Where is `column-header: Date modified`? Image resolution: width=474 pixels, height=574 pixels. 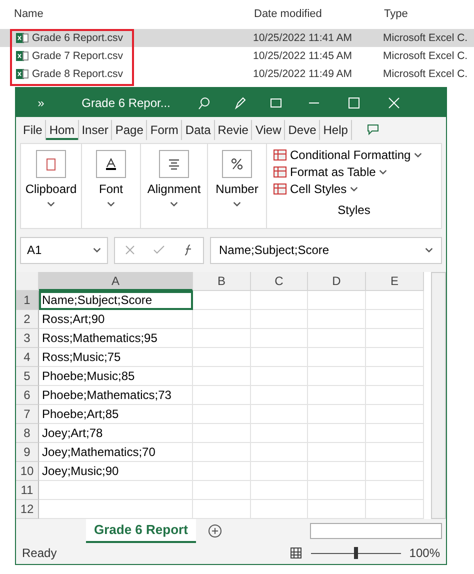
column-header: Date modified is located at coordinates (315, 14).